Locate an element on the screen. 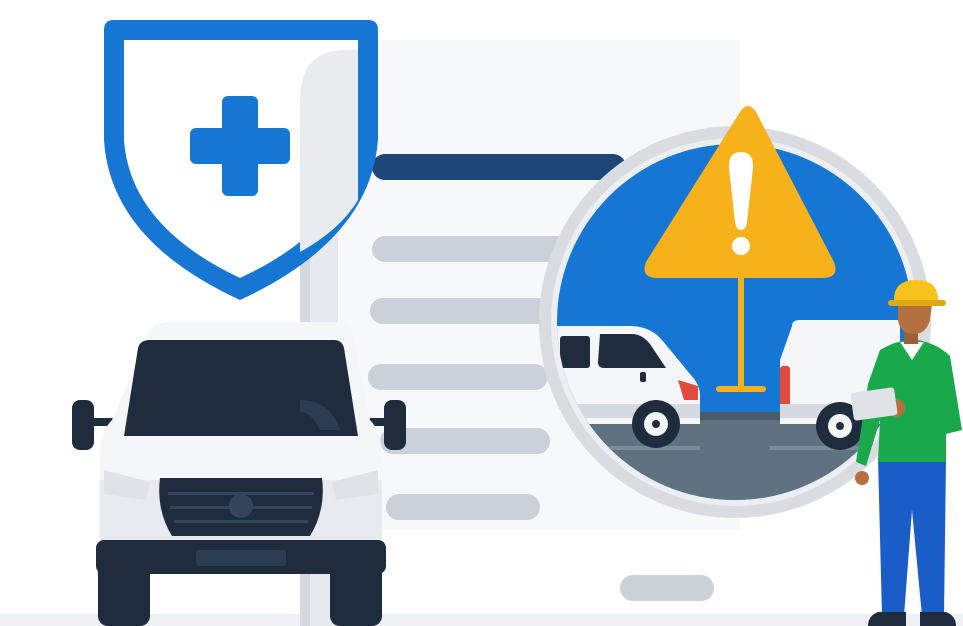 This screenshot has height=626, width=963. warning-exclamation-dot is located at coordinates (741, 246).